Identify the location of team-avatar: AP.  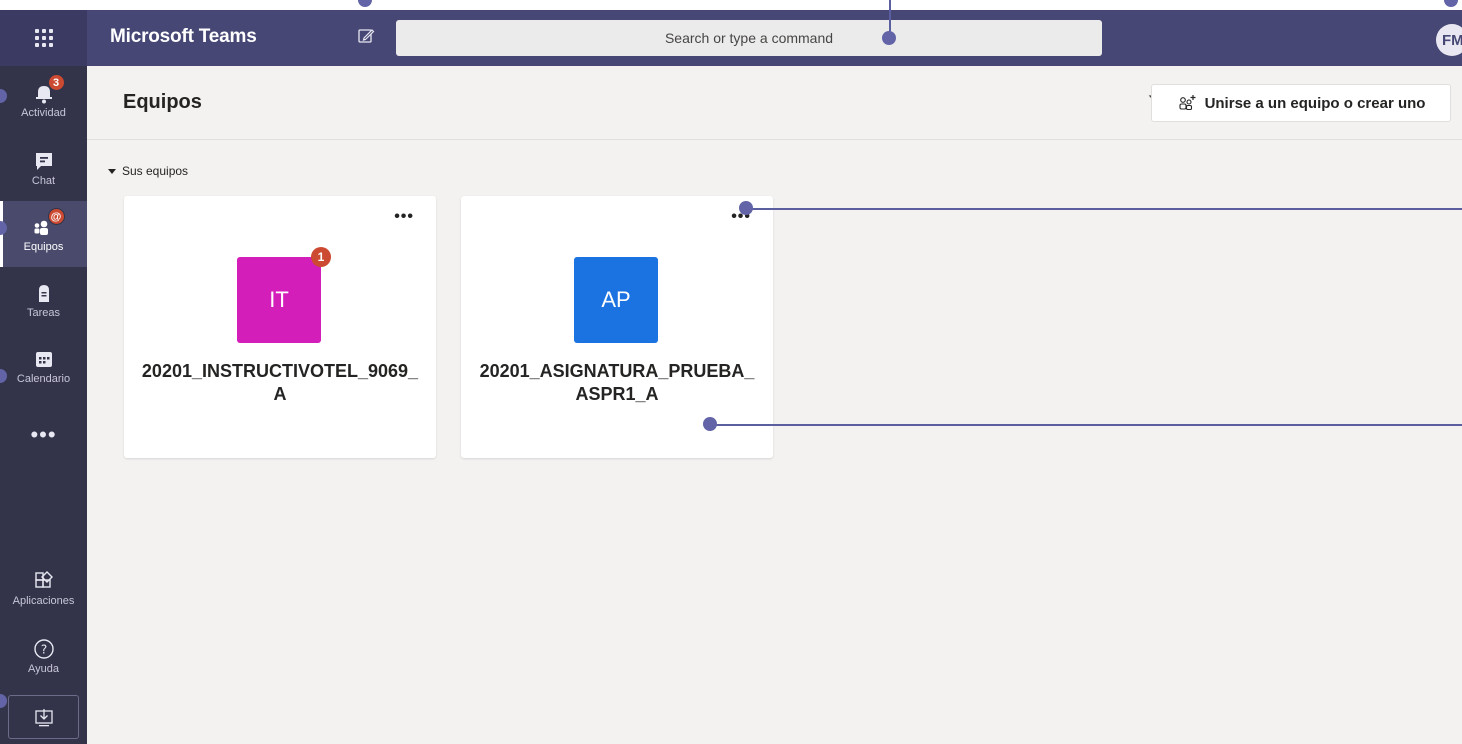
(616, 300).